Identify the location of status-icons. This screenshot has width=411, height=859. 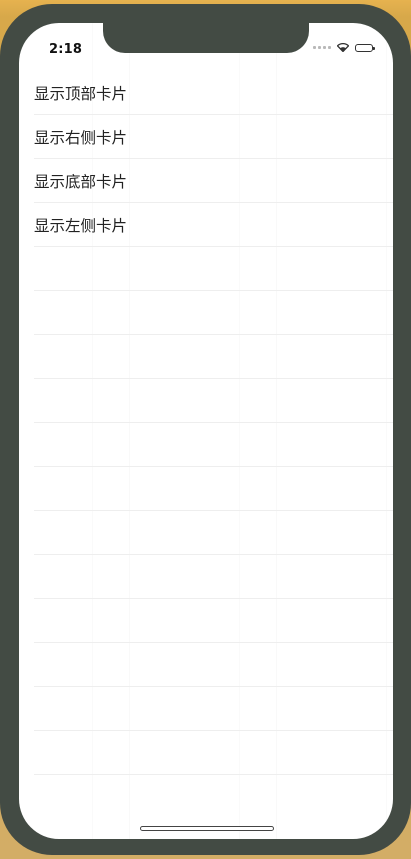
(344, 47).